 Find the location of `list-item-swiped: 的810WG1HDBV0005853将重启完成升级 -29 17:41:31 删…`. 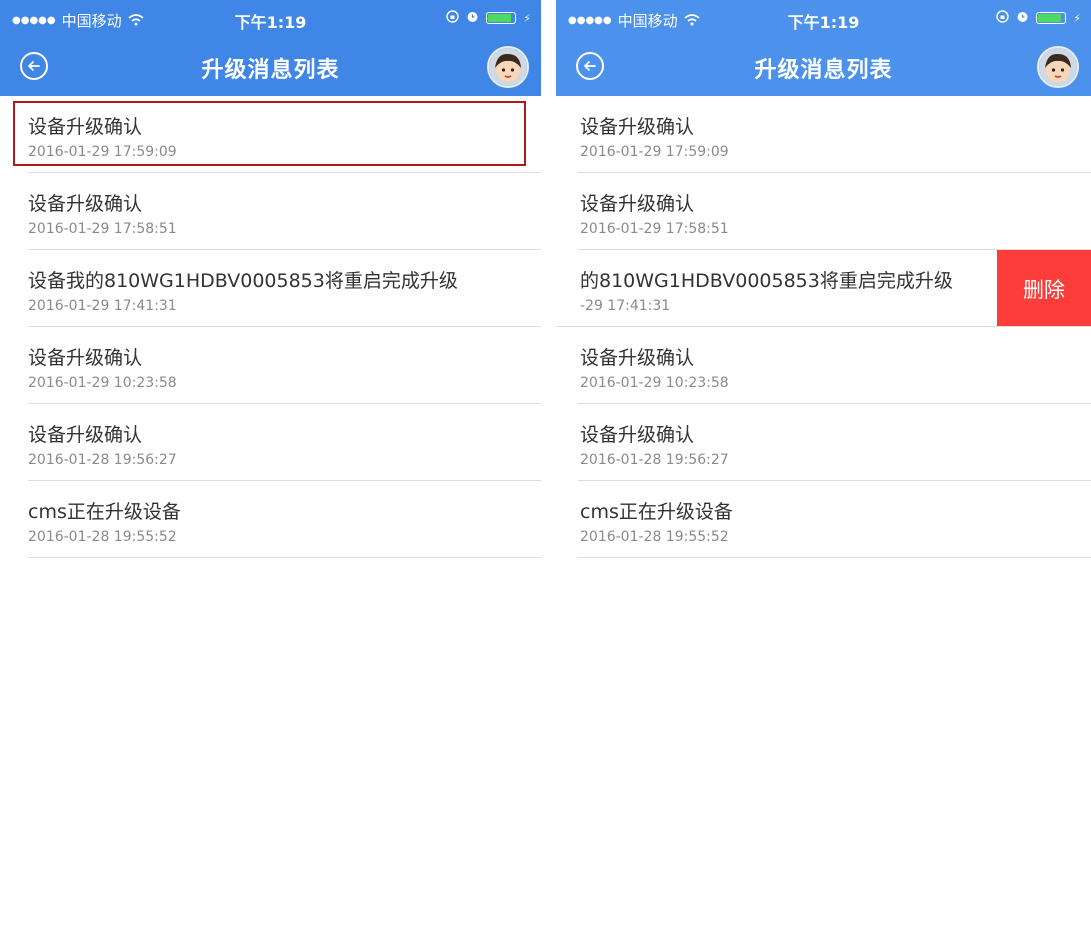

list-item-swiped: 的810WG1HDBV0005853将重启完成升级 -29 17:41:31 删… is located at coordinates (823, 288).